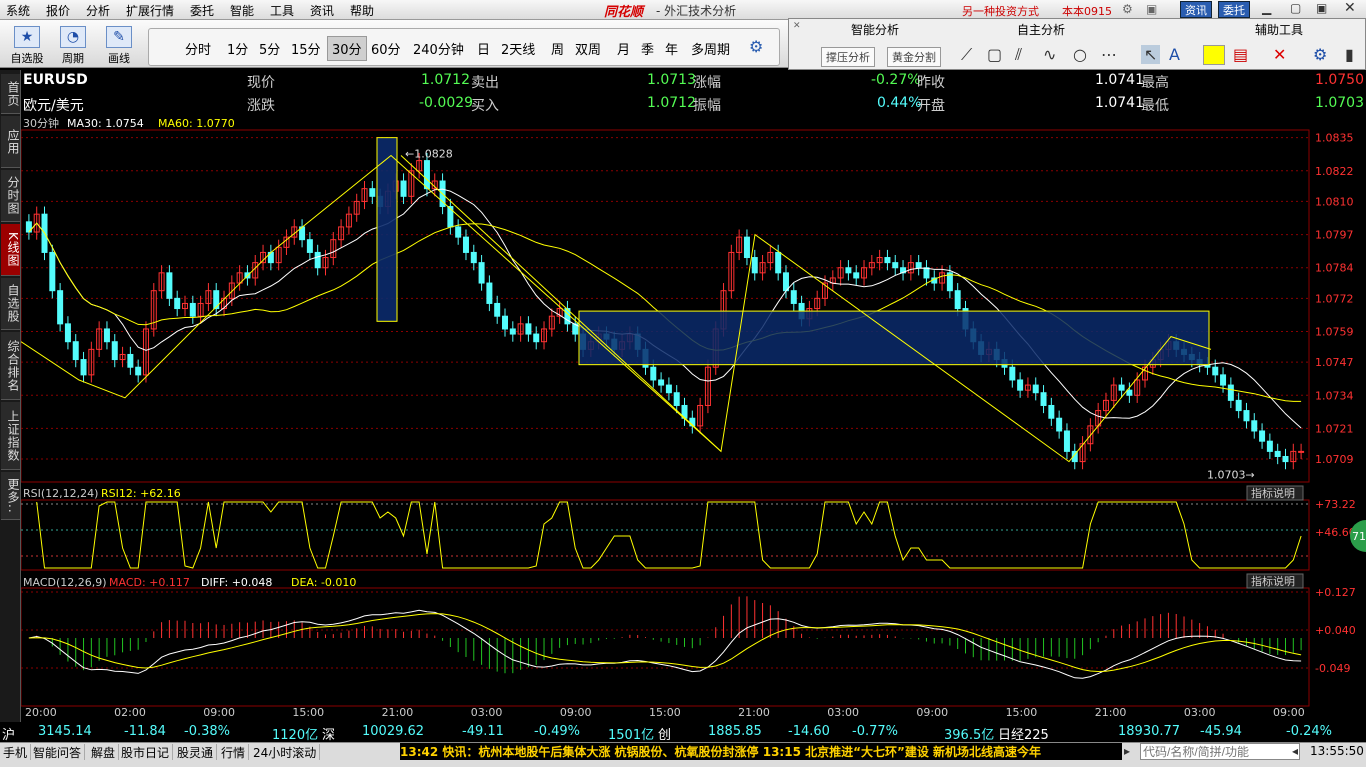  Describe the element at coordinates (1279, 54) in the screenshot. I see `delete-tool-icon: ✕` at that location.